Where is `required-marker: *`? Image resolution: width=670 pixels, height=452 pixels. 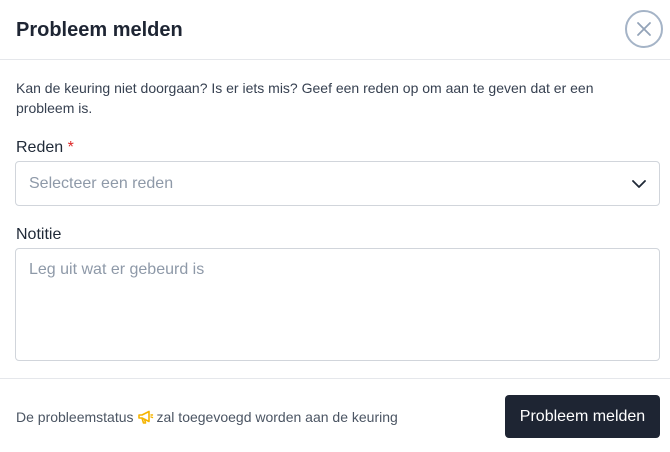 required-marker: * is located at coordinates (70, 147).